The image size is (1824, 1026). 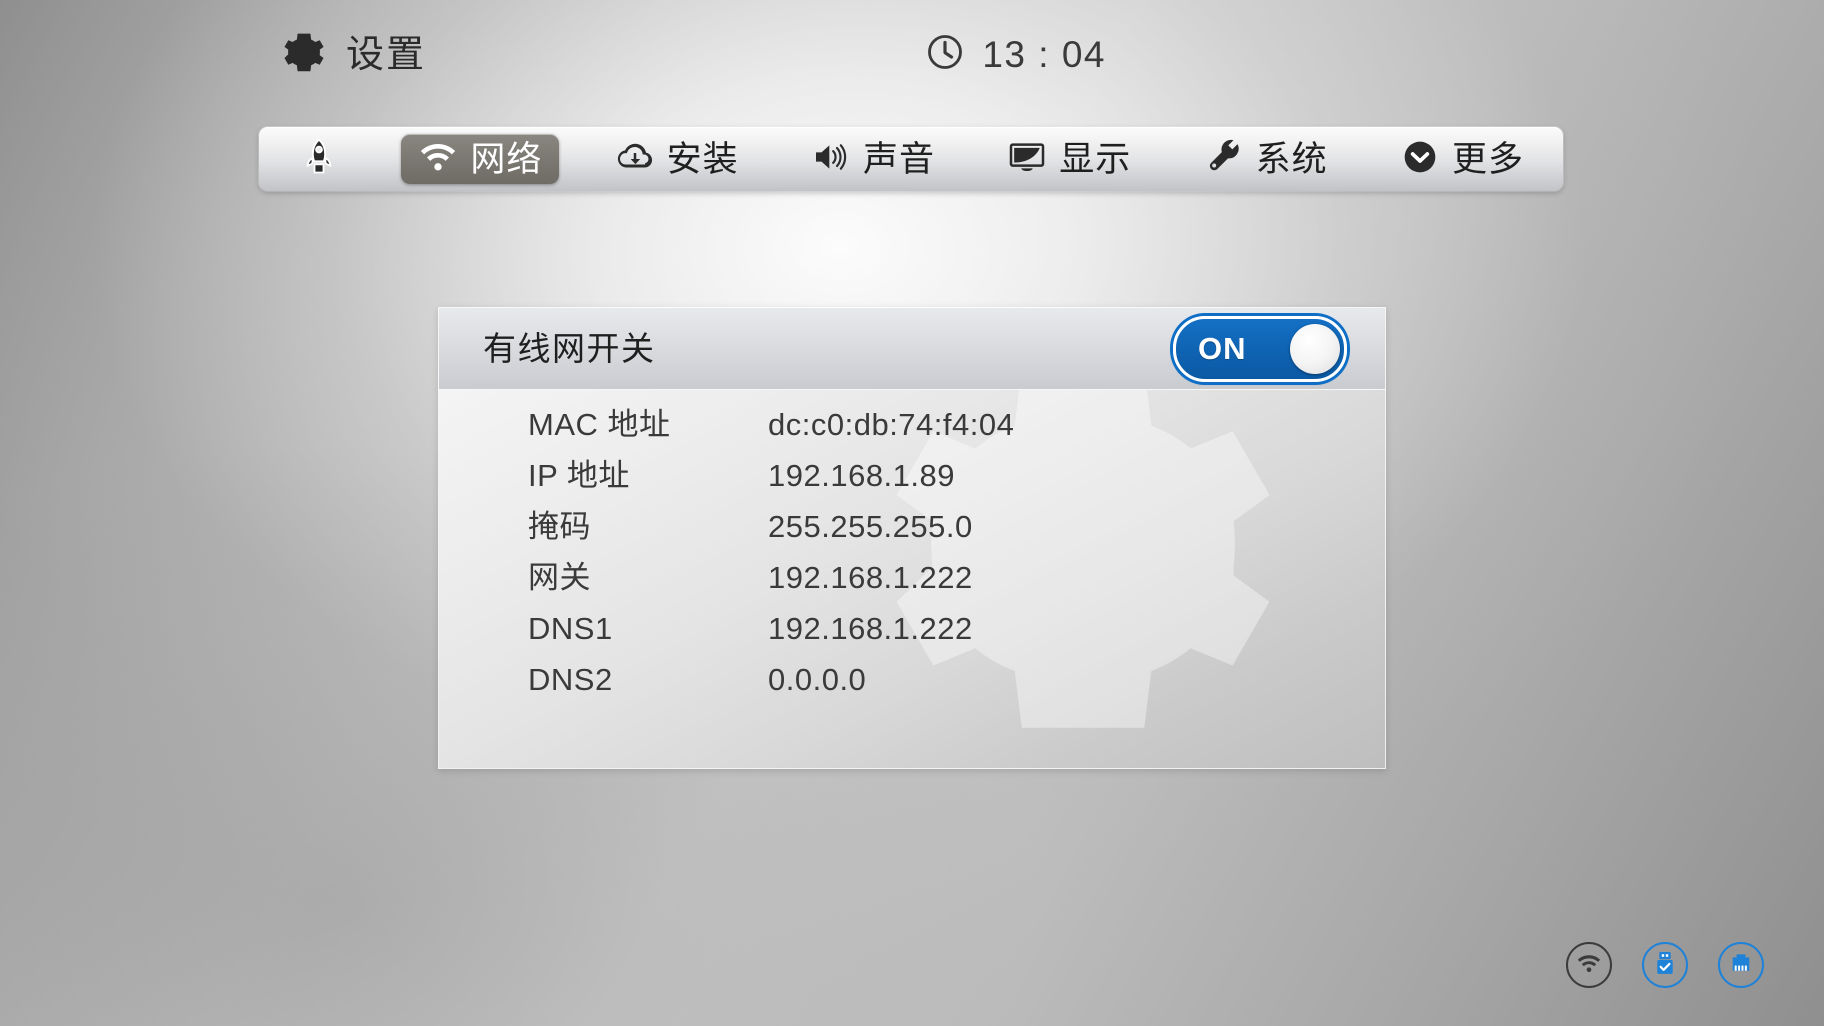 I want to click on rocket-icon, so click(x=319, y=159).